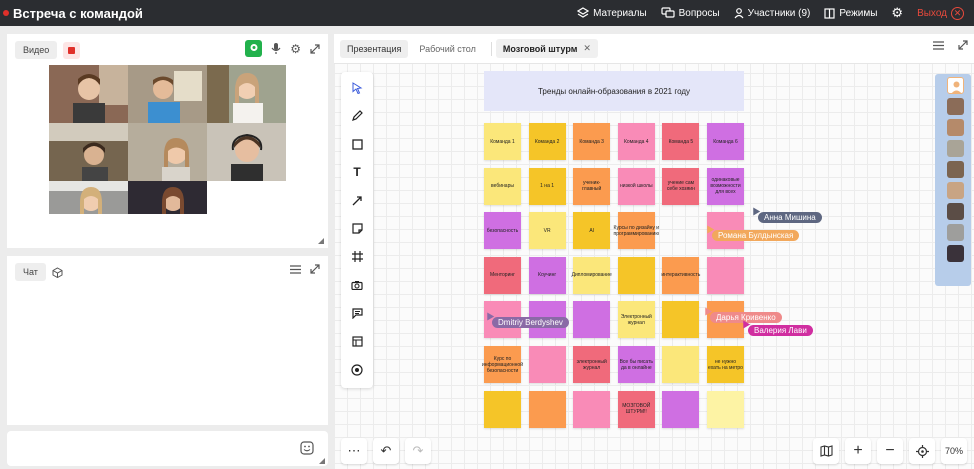 Image resolution: width=974 pixels, height=469 pixels. I want to click on tab-desktop: Рабочий стол, so click(447, 49).